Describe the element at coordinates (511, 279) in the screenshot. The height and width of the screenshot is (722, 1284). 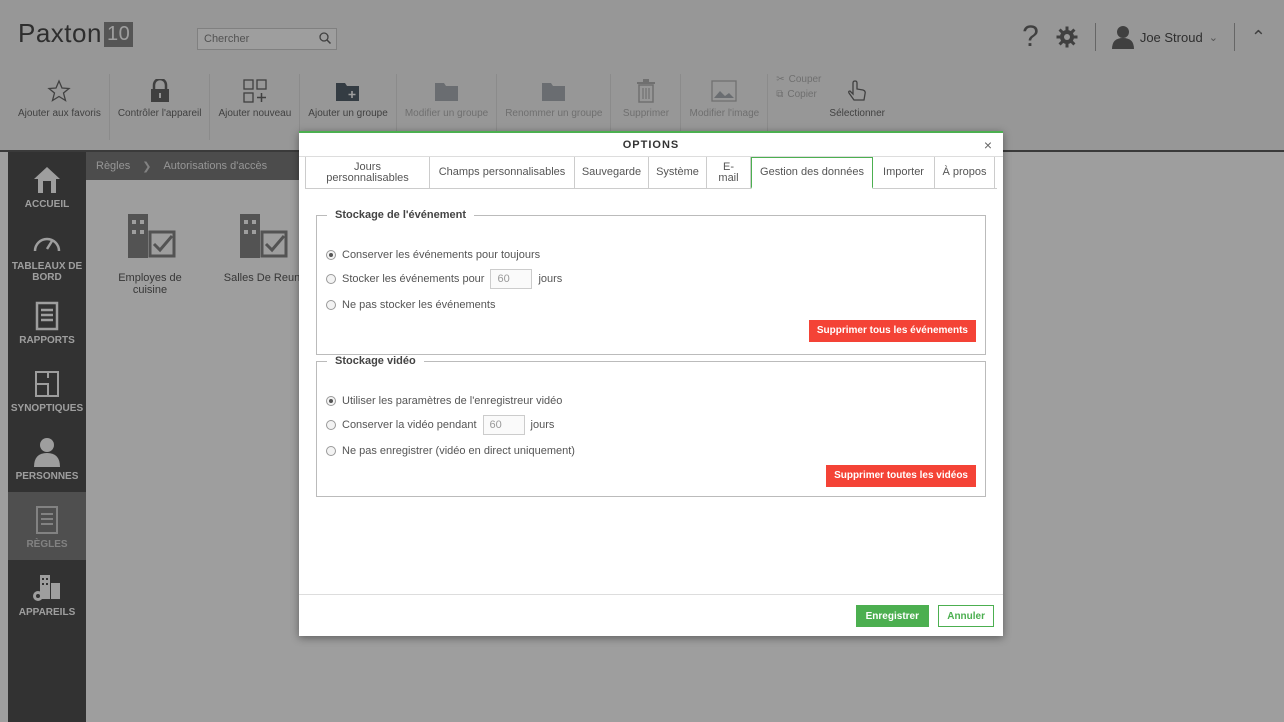
I see `event-days-input` at that location.